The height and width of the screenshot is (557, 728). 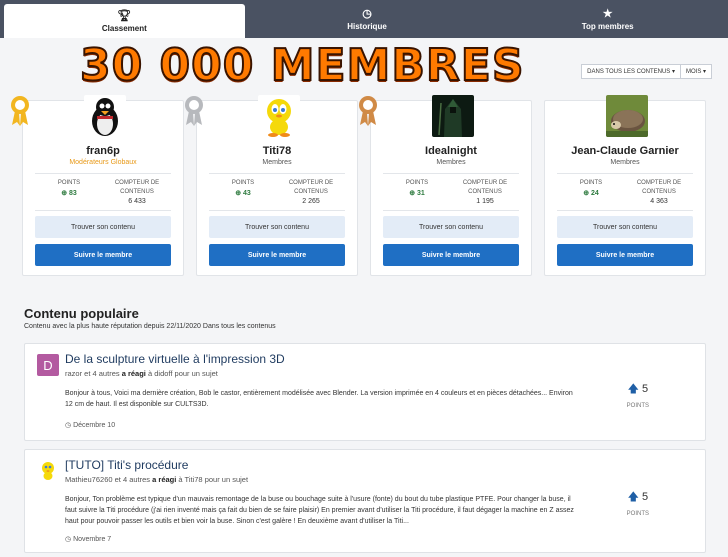 What do you see at coordinates (607, 26) in the screenshot?
I see `tab-label: Top membres` at bounding box center [607, 26].